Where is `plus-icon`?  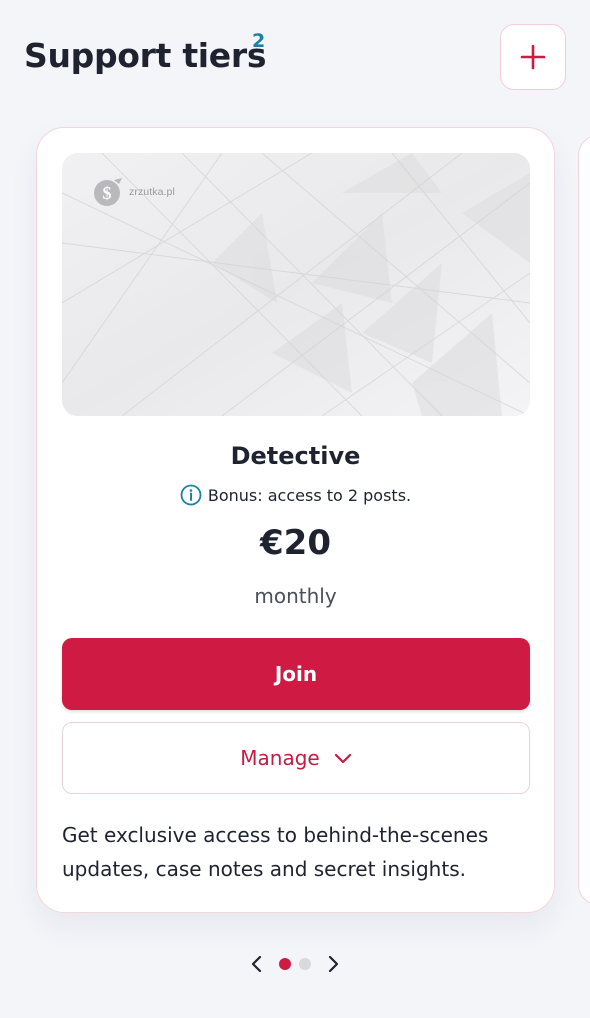
plus-icon is located at coordinates (533, 57).